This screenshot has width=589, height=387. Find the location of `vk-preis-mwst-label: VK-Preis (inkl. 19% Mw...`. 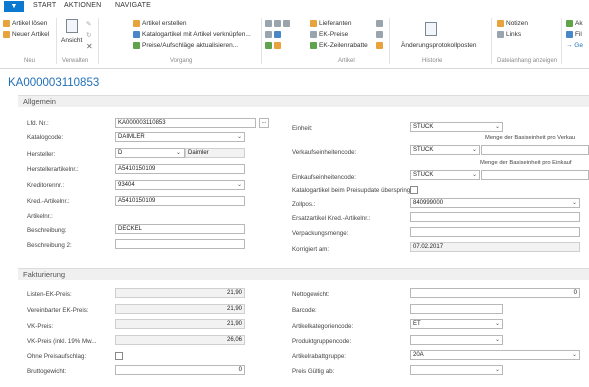

vk-preis-mwst-label: VK-Preis (inkl. 19% Mw... is located at coordinates (62, 341).